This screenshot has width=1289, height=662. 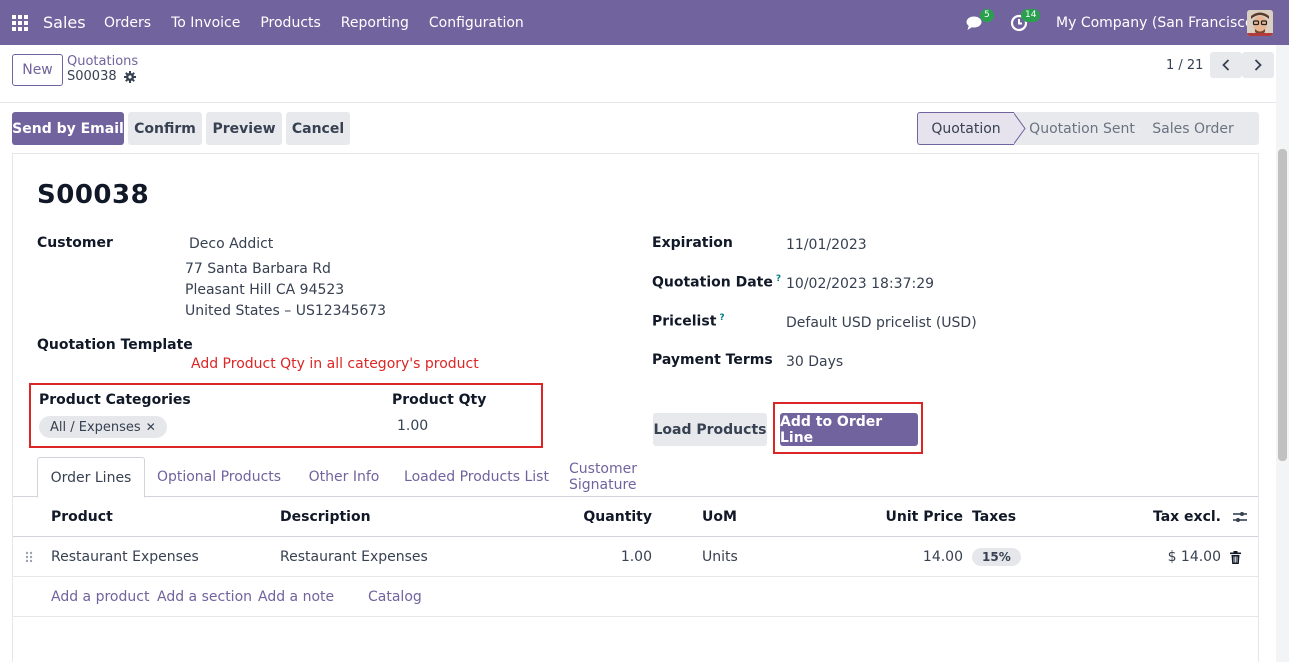 What do you see at coordinates (125, 557) in the screenshot?
I see `line-product: Restaurant Expenses` at bounding box center [125, 557].